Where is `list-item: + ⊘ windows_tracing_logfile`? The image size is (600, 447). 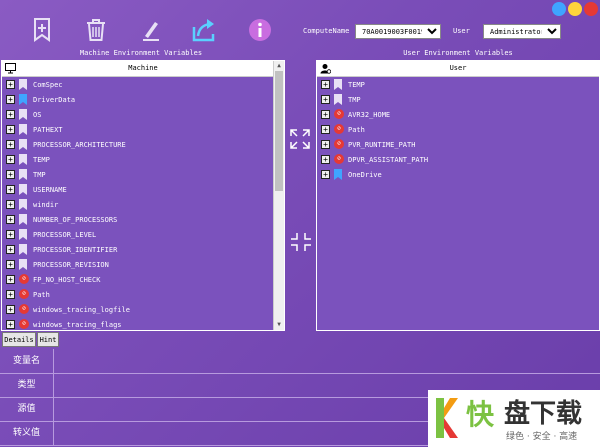
list-item: + ⊘ windows_tracing_logfile is located at coordinates (66, 309).